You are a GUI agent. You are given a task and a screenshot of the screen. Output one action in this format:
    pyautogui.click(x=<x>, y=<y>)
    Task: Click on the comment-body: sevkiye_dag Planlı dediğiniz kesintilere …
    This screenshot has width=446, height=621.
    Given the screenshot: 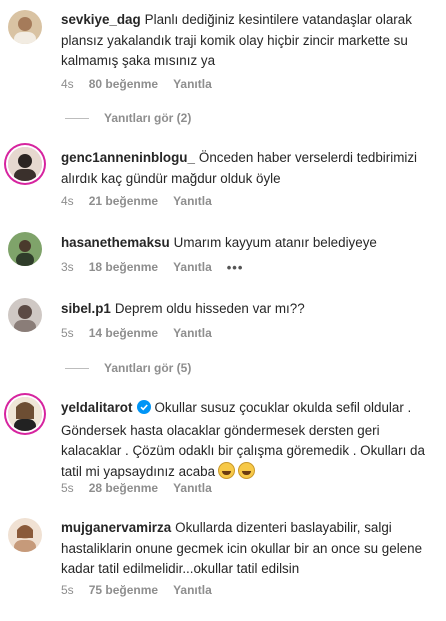 What is the action you would take?
    pyautogui.click(x=248, y=41)
    